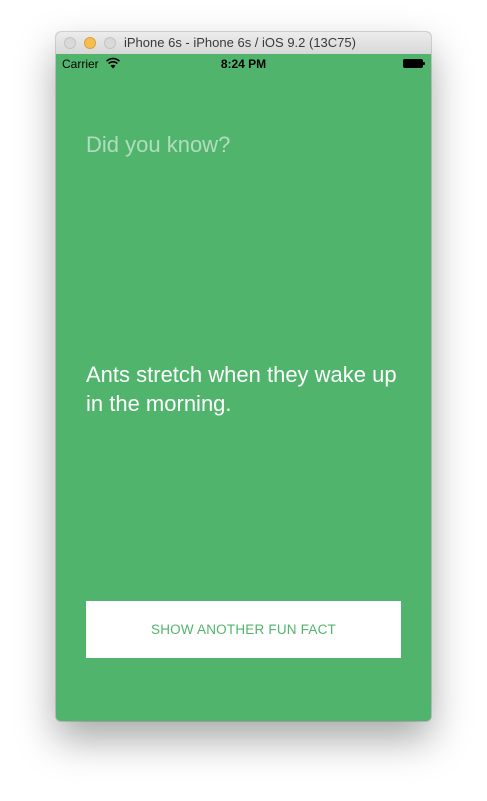  I want to click on did-you-know-heading: Did you know?, so click(158, 144).